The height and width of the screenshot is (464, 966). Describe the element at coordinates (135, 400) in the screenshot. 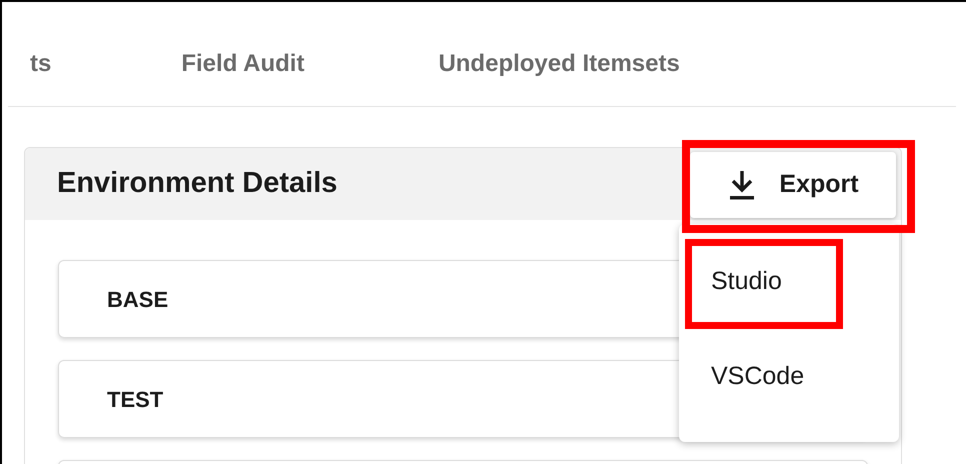

I see `row-label: TEST` at that location.